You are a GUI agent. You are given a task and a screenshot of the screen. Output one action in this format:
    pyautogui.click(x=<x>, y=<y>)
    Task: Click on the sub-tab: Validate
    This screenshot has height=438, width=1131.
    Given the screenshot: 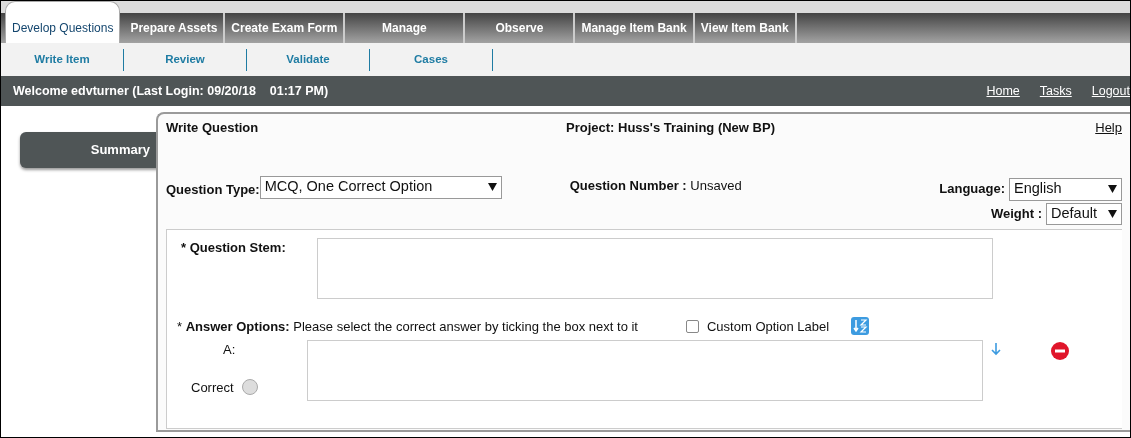 What is the action you would take?
    pyautogui.click(x=308, y=59)
    